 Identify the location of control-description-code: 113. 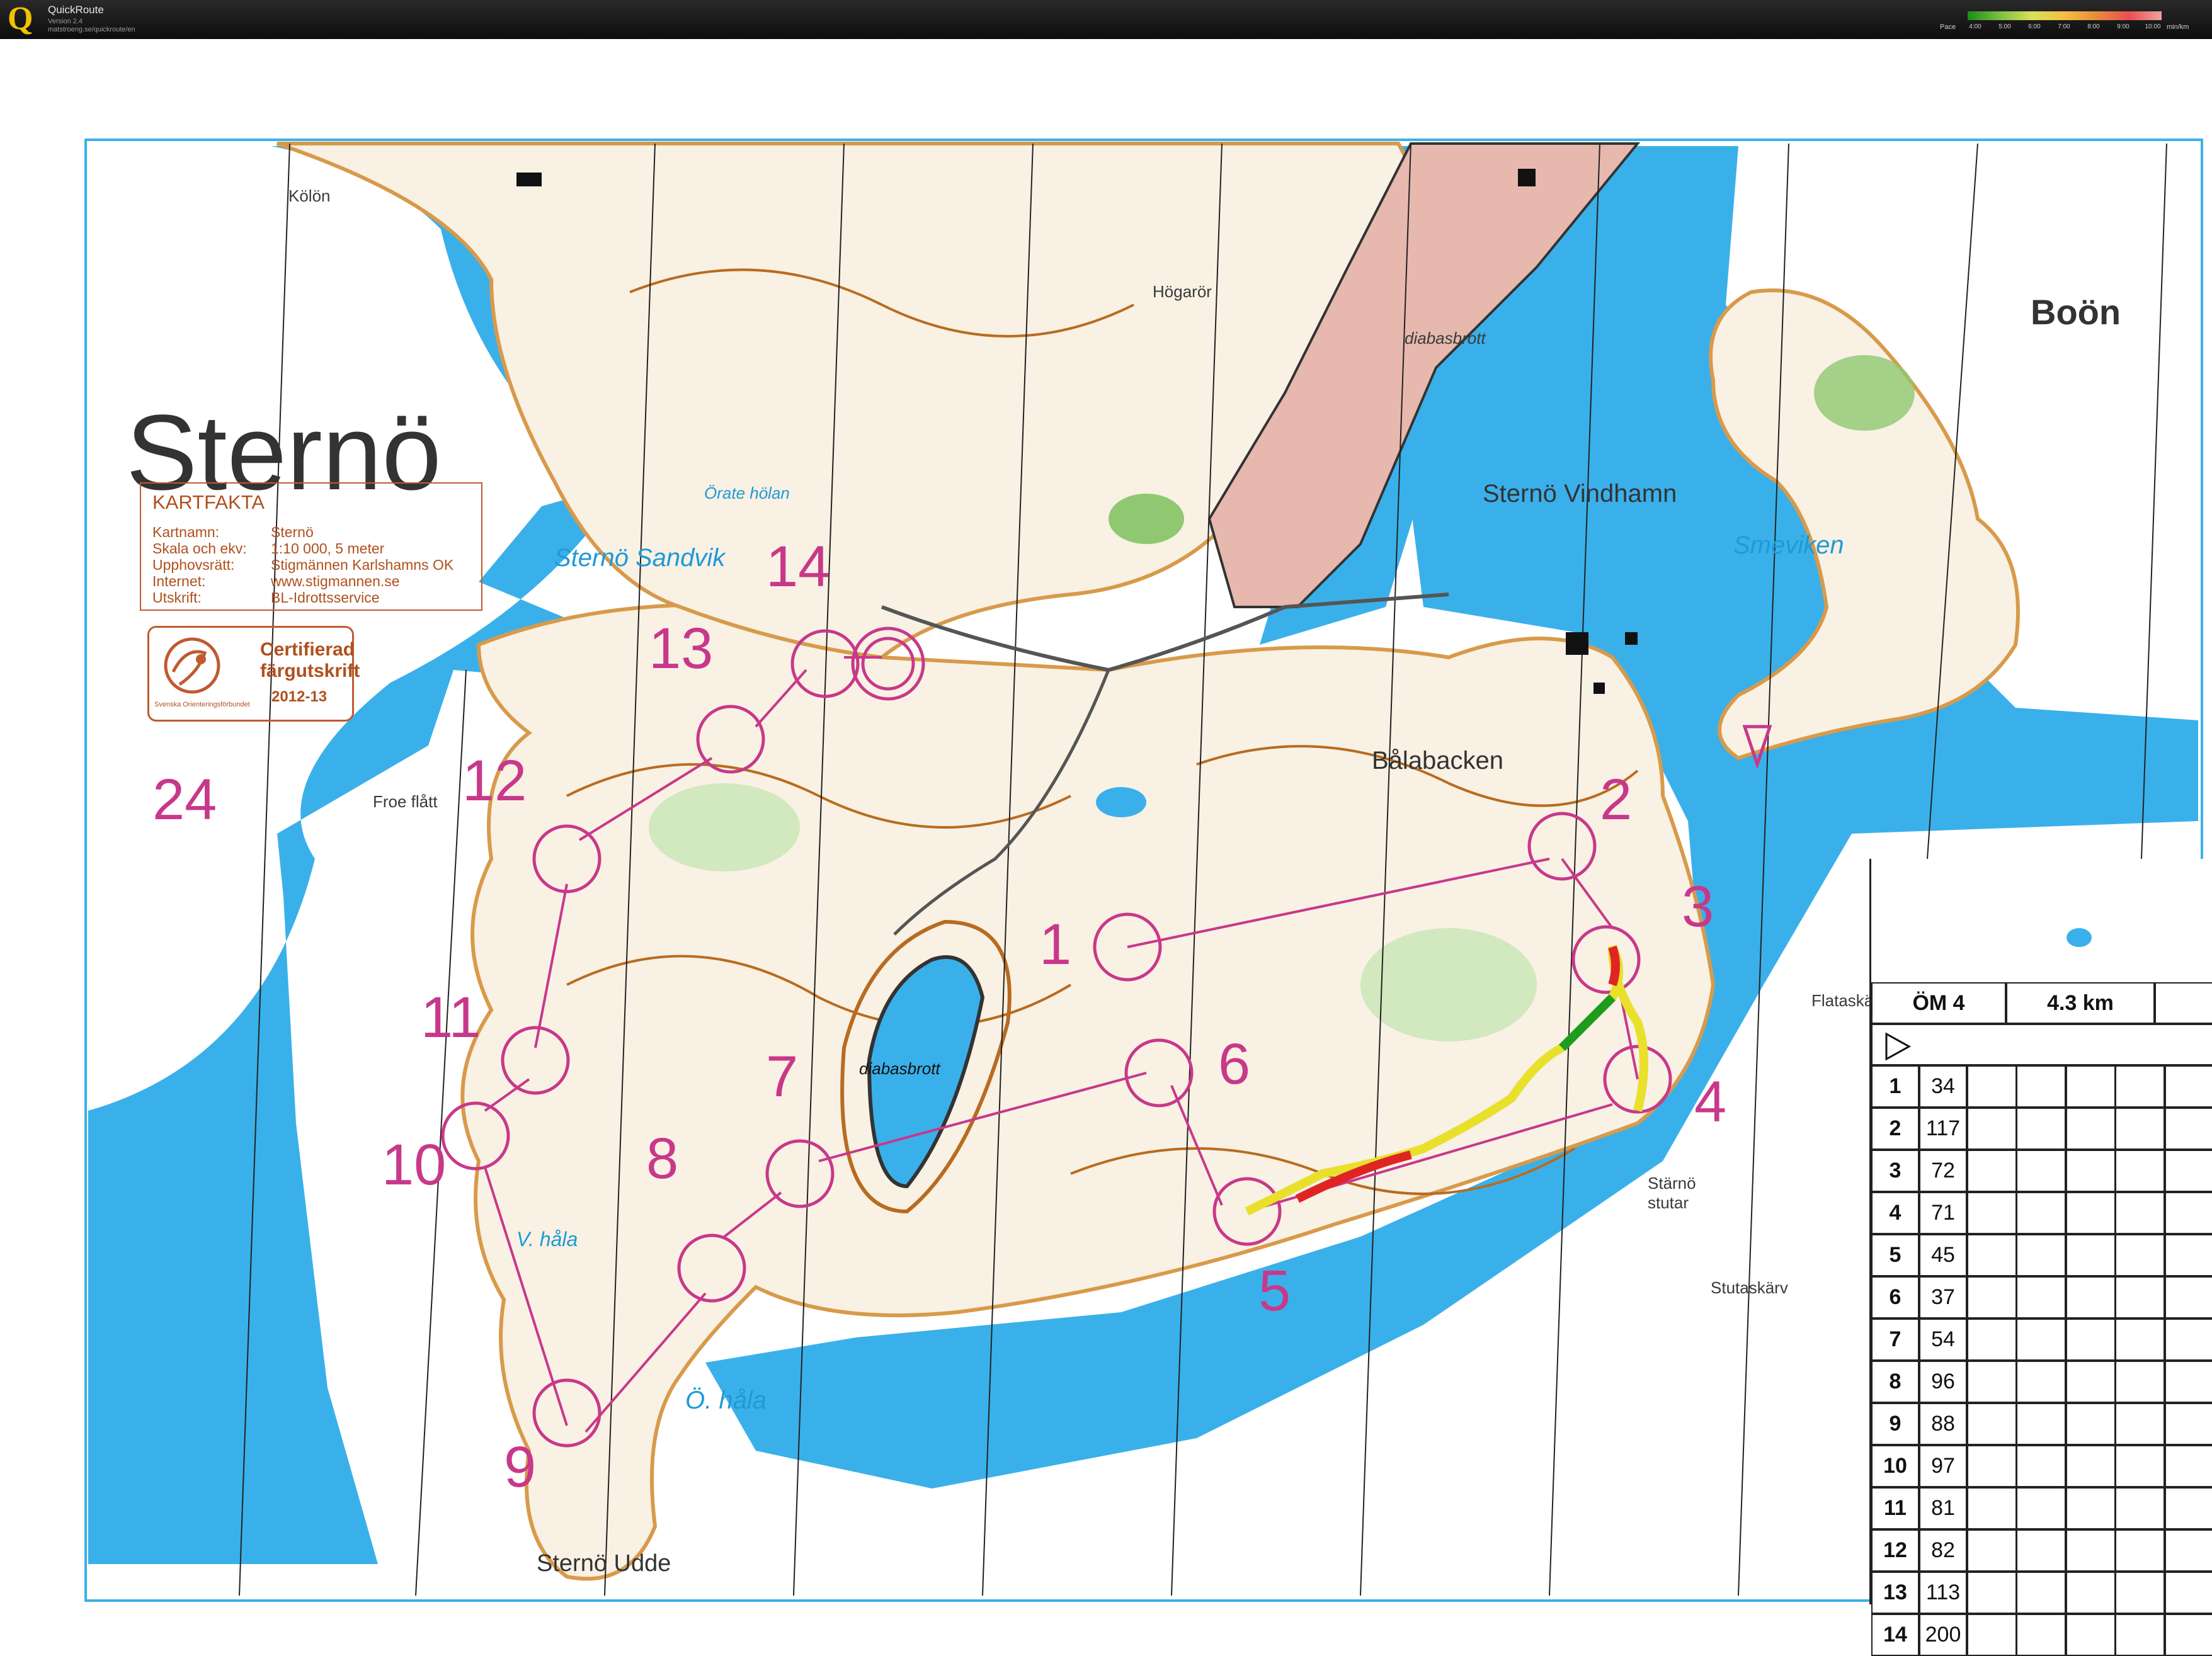
(1943, 1593).